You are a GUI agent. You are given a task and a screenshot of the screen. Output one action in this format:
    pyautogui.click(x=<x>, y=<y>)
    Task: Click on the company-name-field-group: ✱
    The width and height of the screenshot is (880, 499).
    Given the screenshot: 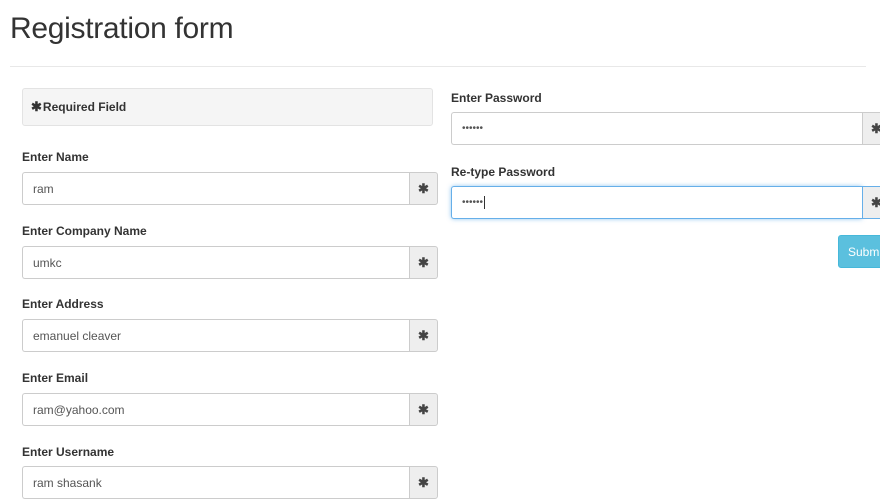 What is the action you would take?
    pyautogui.click(x=230, y=262)
    